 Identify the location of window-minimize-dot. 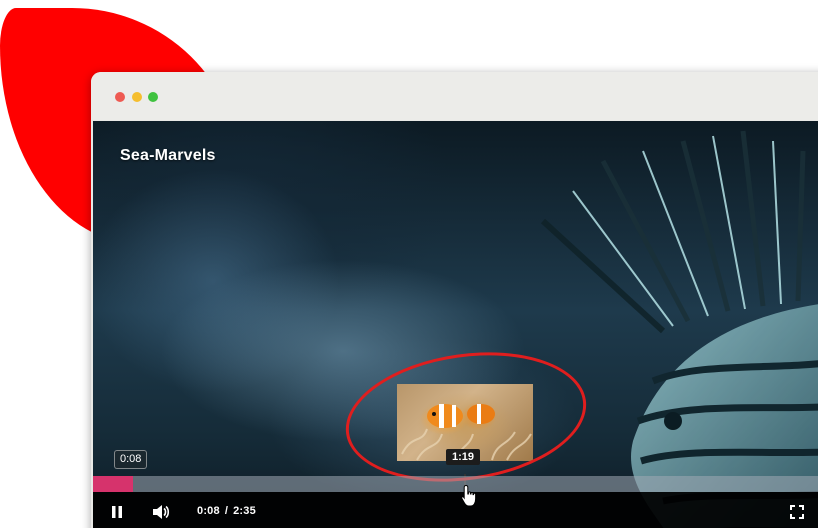
(137, 97).